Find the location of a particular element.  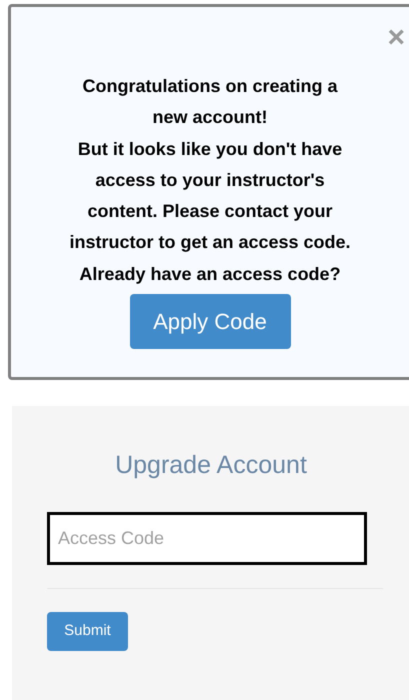

submit-button: Submit is located at coordinates (87, 631).